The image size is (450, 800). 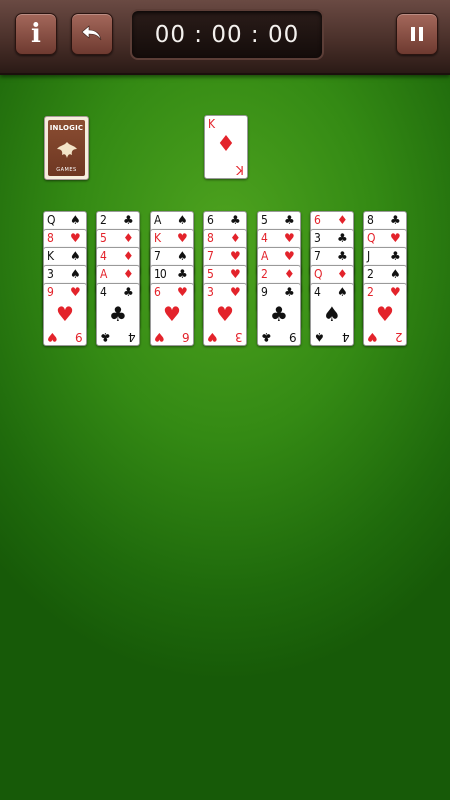 I want to click on tableau-card: 9 ♥ ♥ ♥ 9, so click(x=65, y=314).